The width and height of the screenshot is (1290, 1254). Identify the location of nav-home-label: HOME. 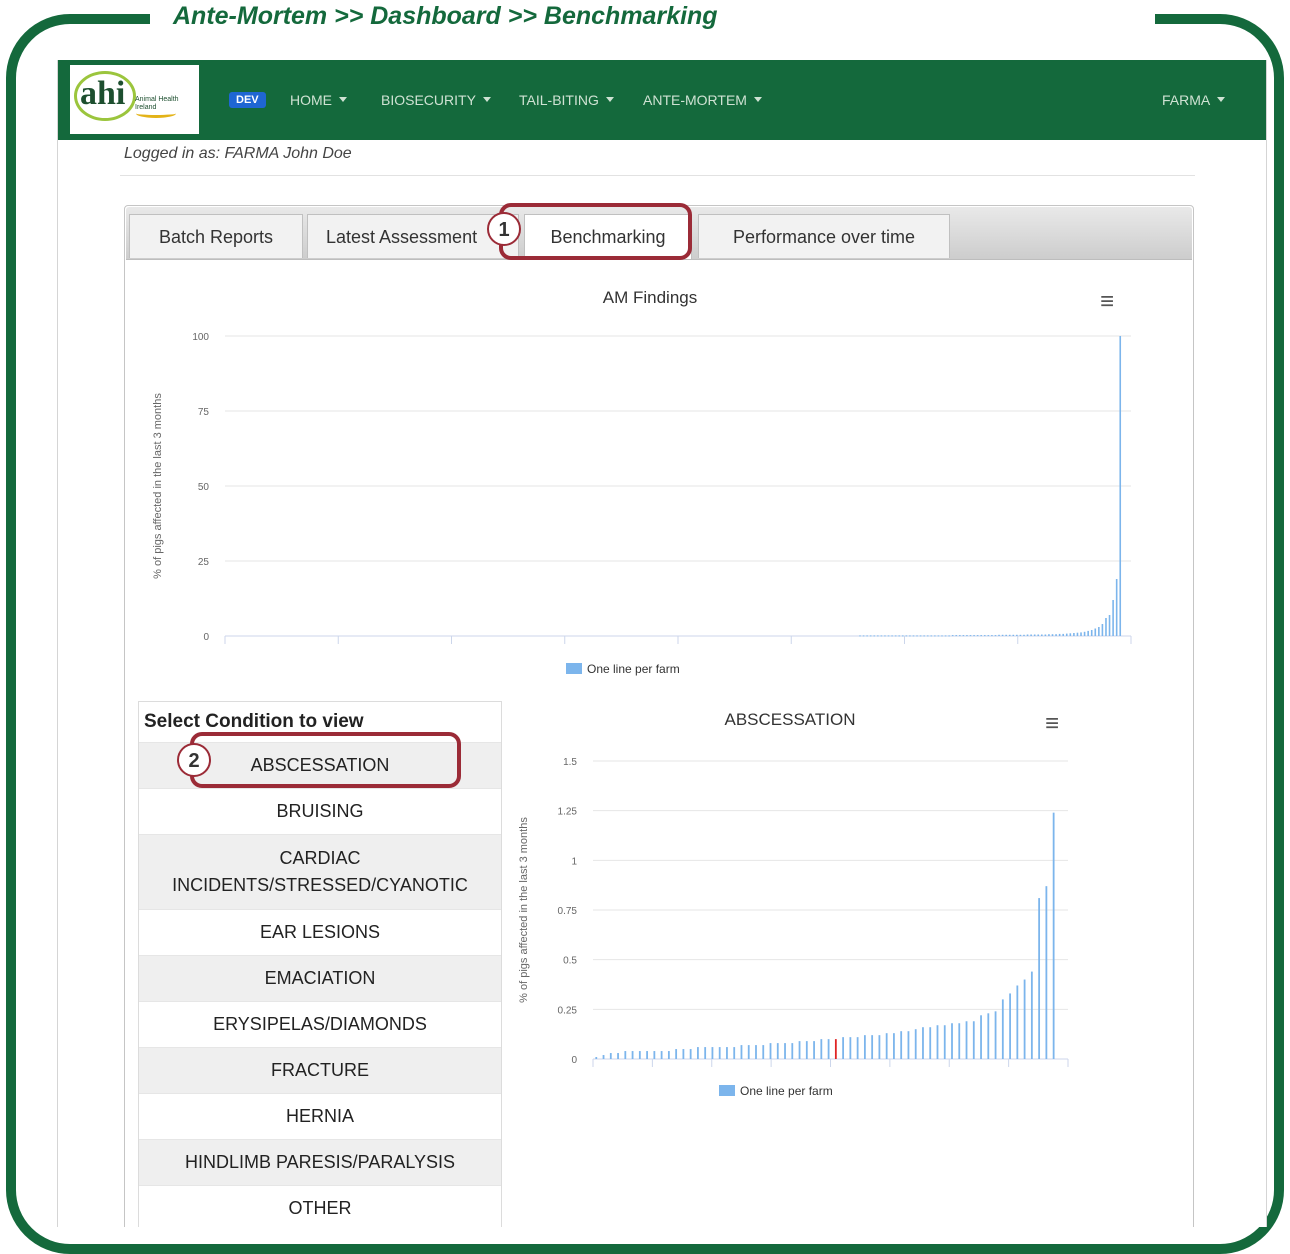
(311, 100).